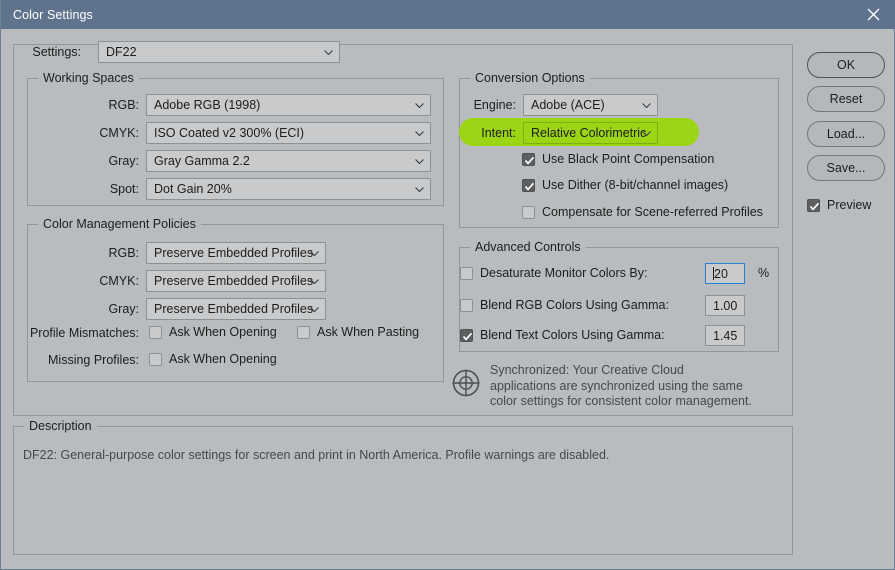 This screenshot has width=895, height=570. What do you see at coordinates (123, 253) in the screenshot?
I see `cmp-rgb-label: RGB:` at bounding box center [123, 253].